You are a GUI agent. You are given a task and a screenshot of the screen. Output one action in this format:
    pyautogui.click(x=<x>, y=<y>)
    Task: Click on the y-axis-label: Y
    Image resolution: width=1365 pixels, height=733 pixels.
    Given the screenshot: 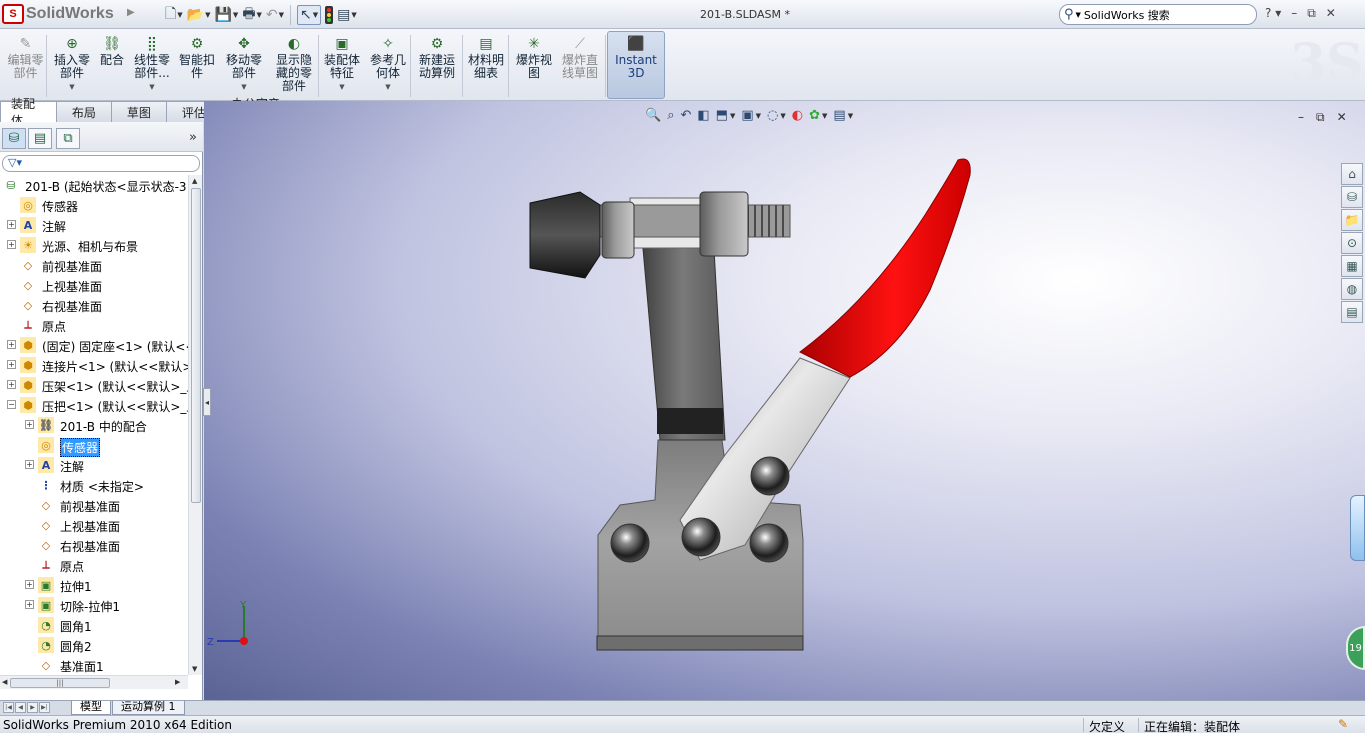 What is the action you would take?
    pyautogui.click(x=243, y=605)
    